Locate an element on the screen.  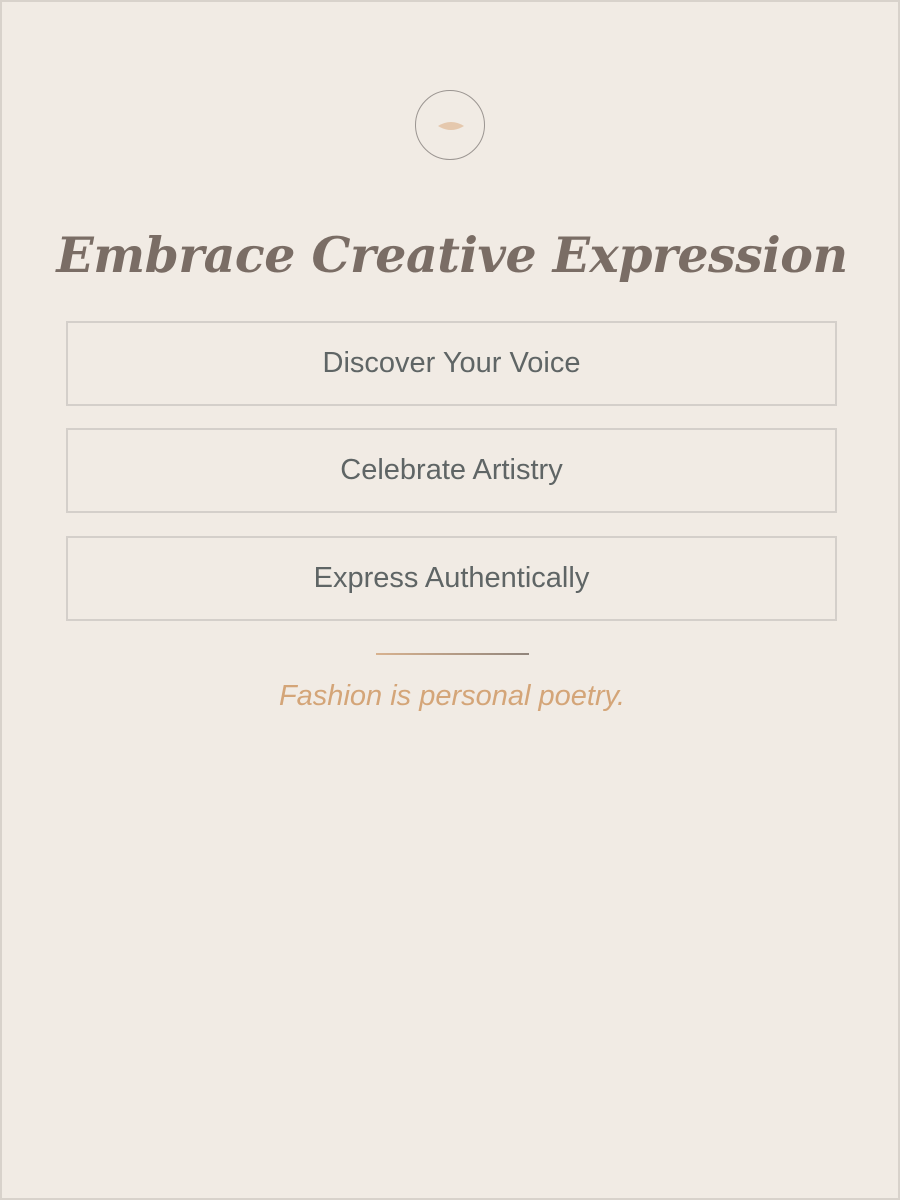
divider-line is located at coordinates (452, 654).